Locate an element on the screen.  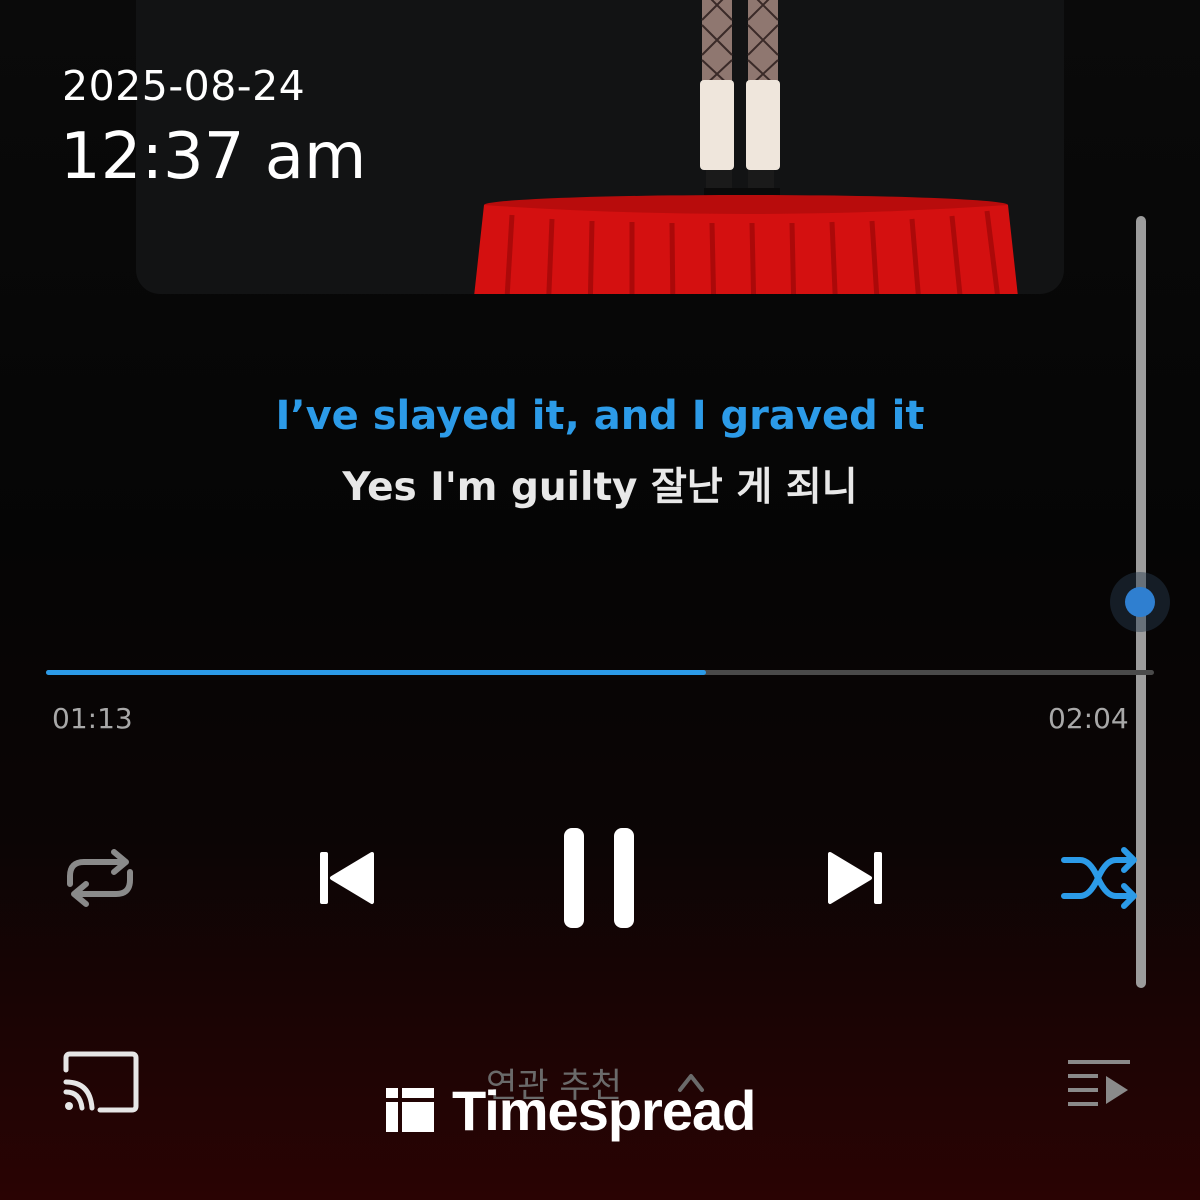
timespread-watermark: Timespread is located at coordinates (570, 1110).